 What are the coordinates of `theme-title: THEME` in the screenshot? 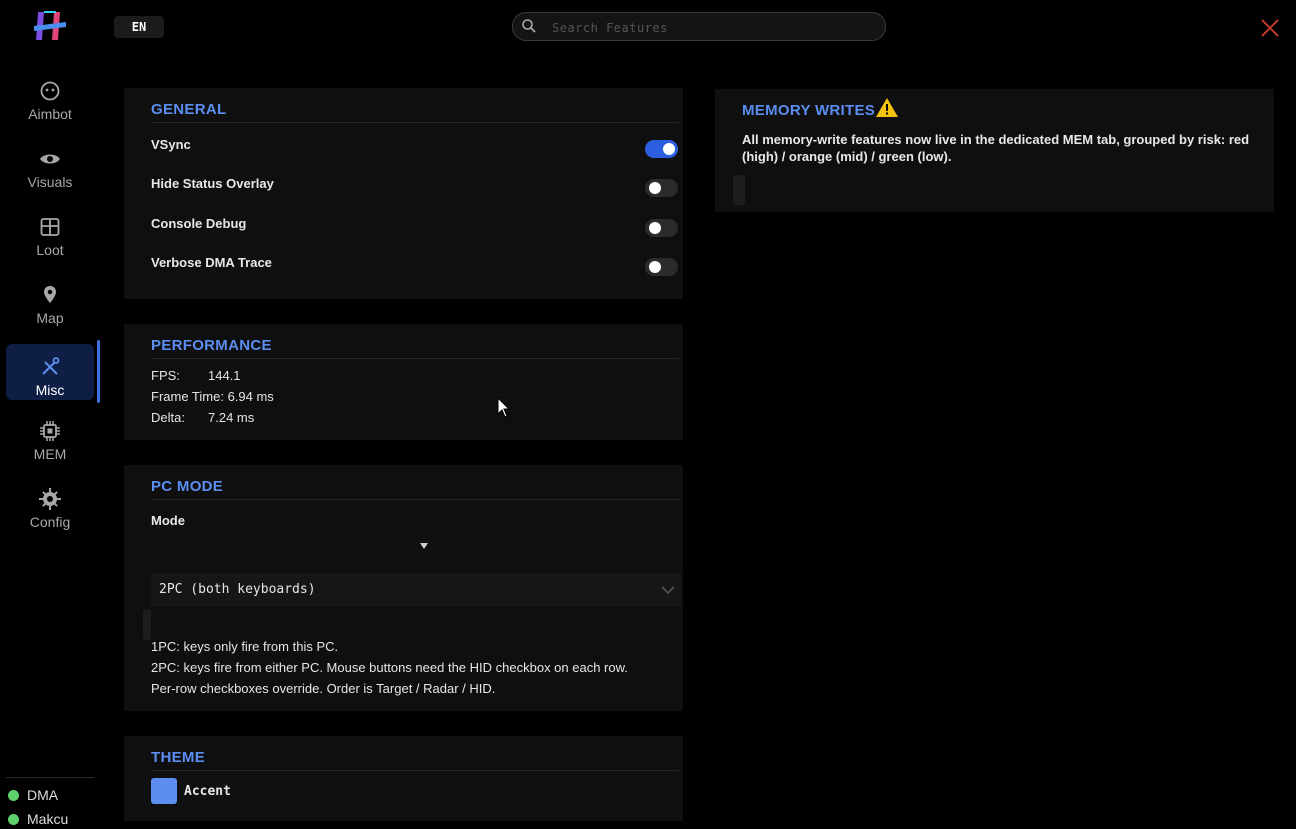 It's located at (178, 757).